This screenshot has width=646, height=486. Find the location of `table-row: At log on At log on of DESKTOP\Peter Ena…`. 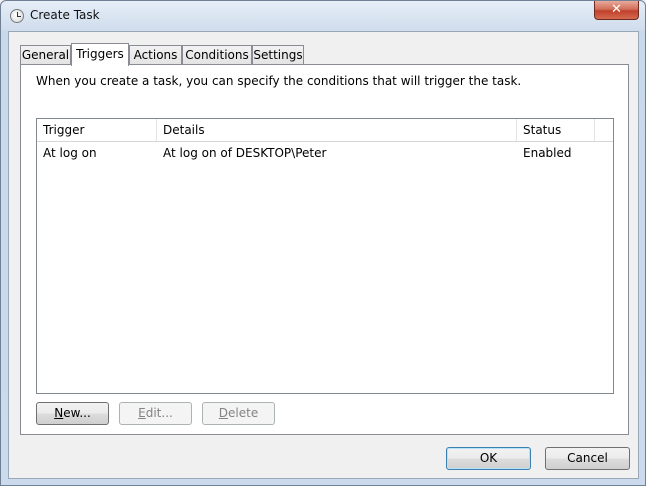

table-row: At log on At log on of DESKTOP\Peter Ena… is located at coordinates (325, 153).